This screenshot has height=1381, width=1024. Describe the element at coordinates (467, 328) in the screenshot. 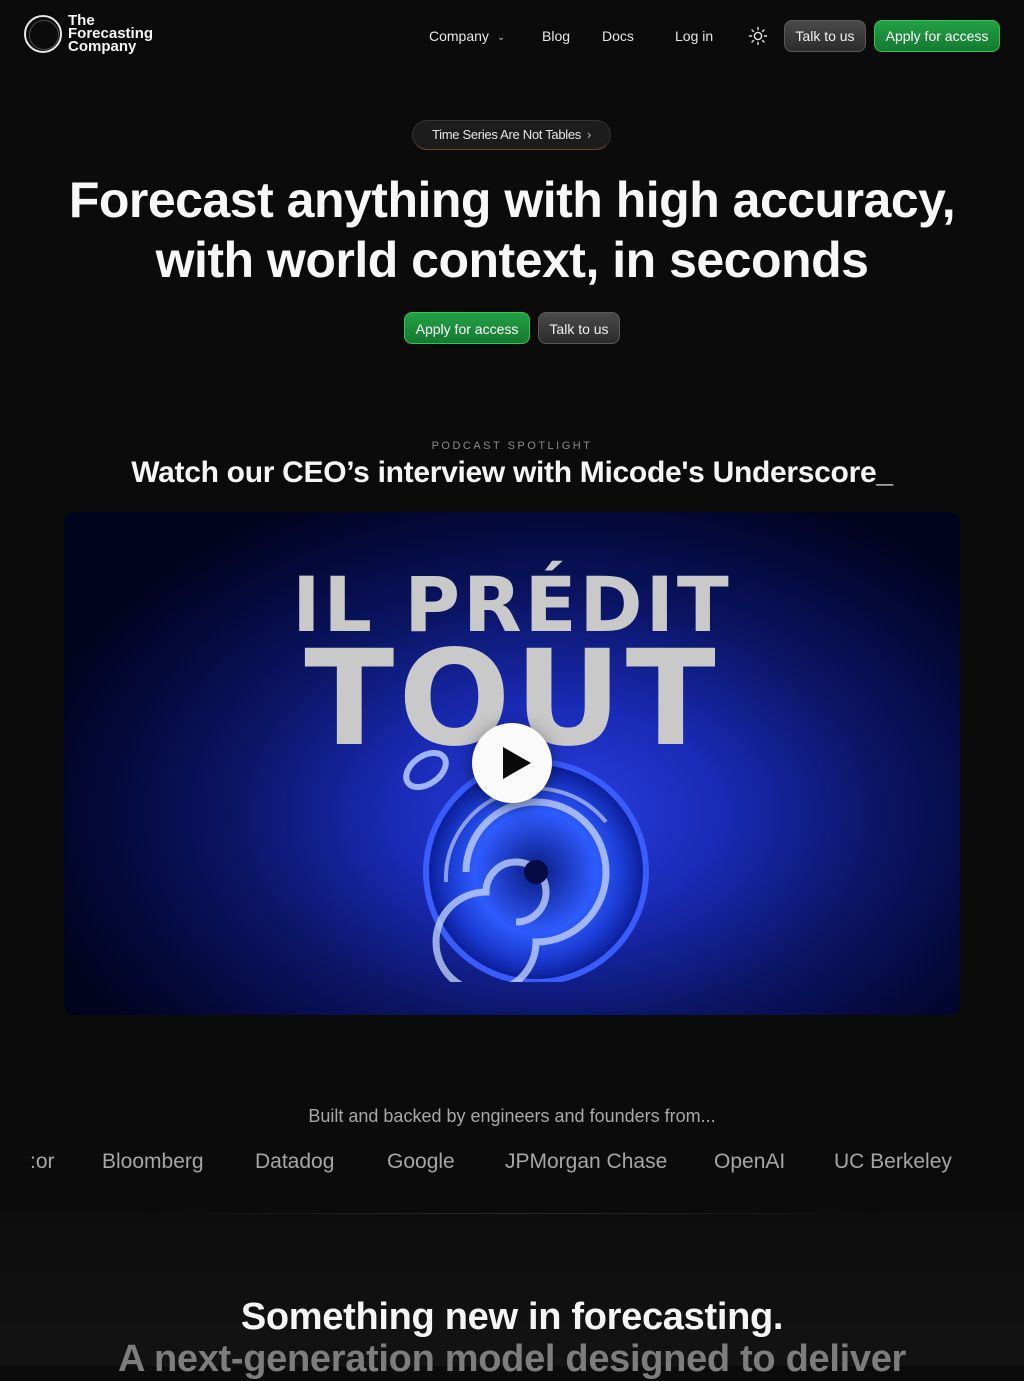

I see `hero-apply-button: Apply for access` at that location.